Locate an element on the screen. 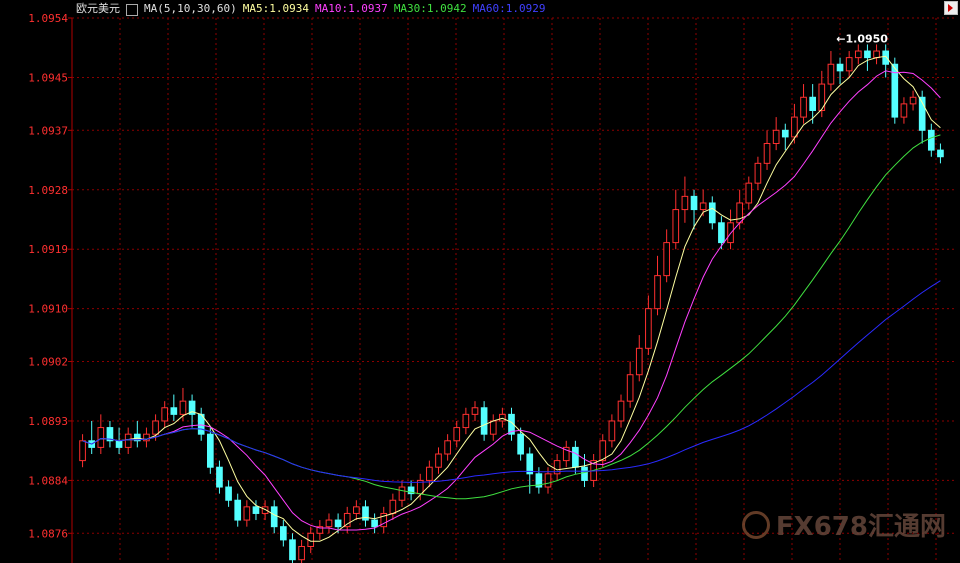  ma-params-label: MA(5,10,30,60) is located at coordinates (190, 8).